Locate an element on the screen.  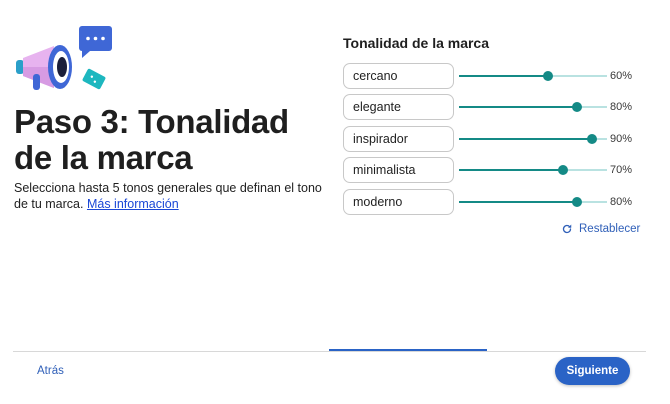
tone-value: 90% is located at coordinates (620, 138).